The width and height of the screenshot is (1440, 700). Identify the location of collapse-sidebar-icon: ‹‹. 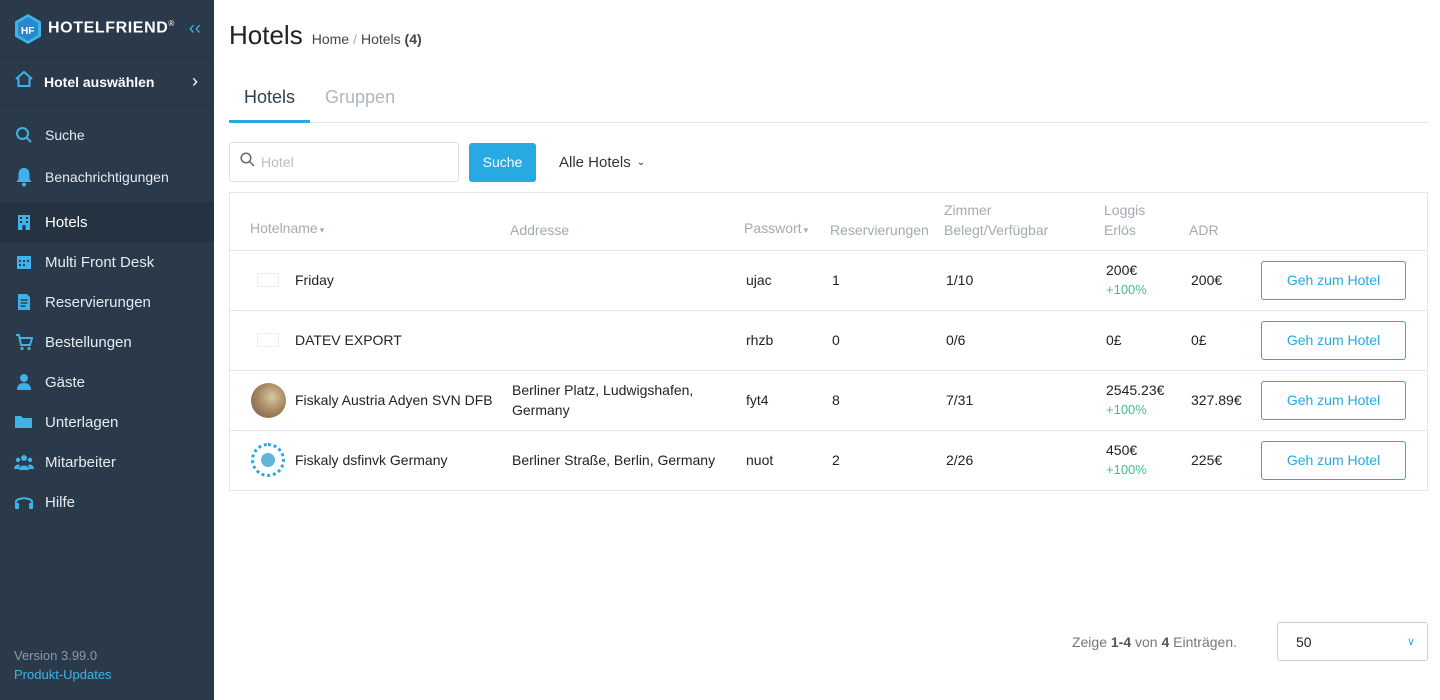
(195, 28).